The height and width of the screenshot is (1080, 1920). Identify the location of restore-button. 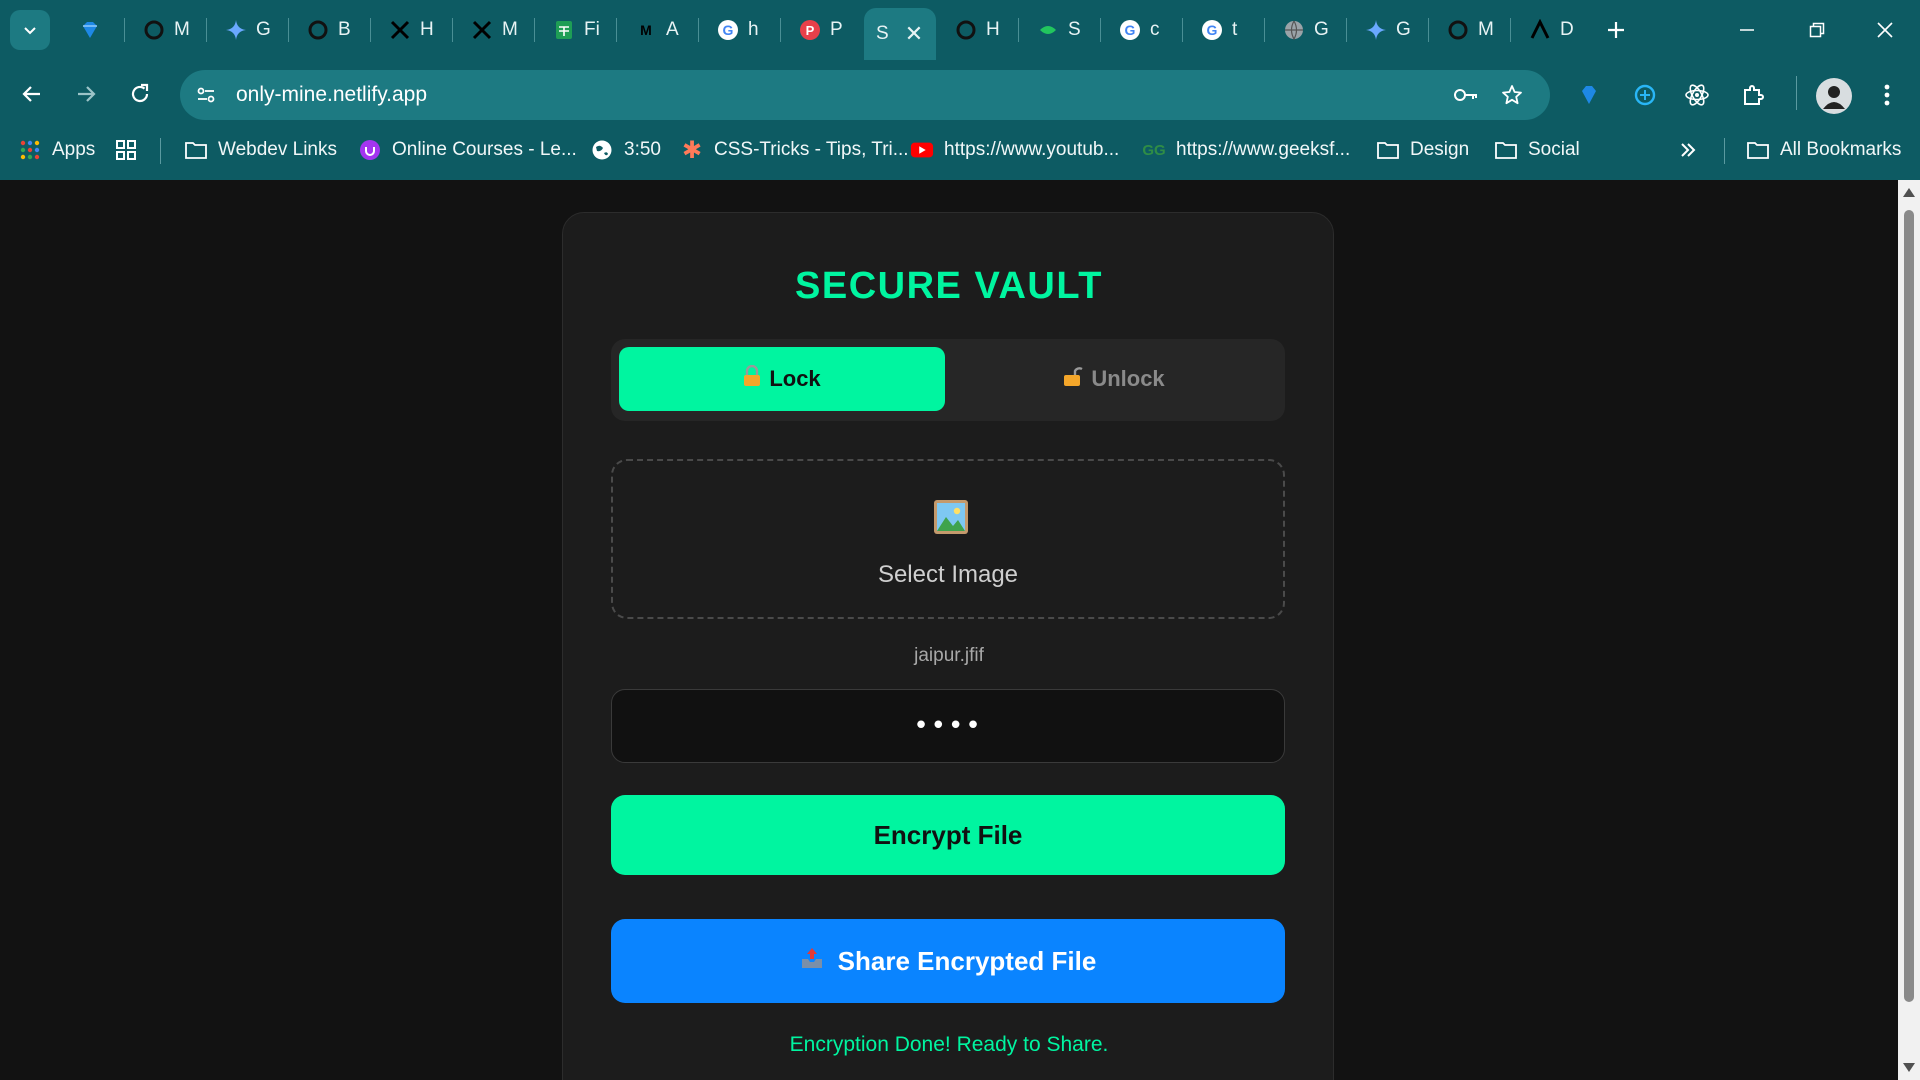
(1817, 30).